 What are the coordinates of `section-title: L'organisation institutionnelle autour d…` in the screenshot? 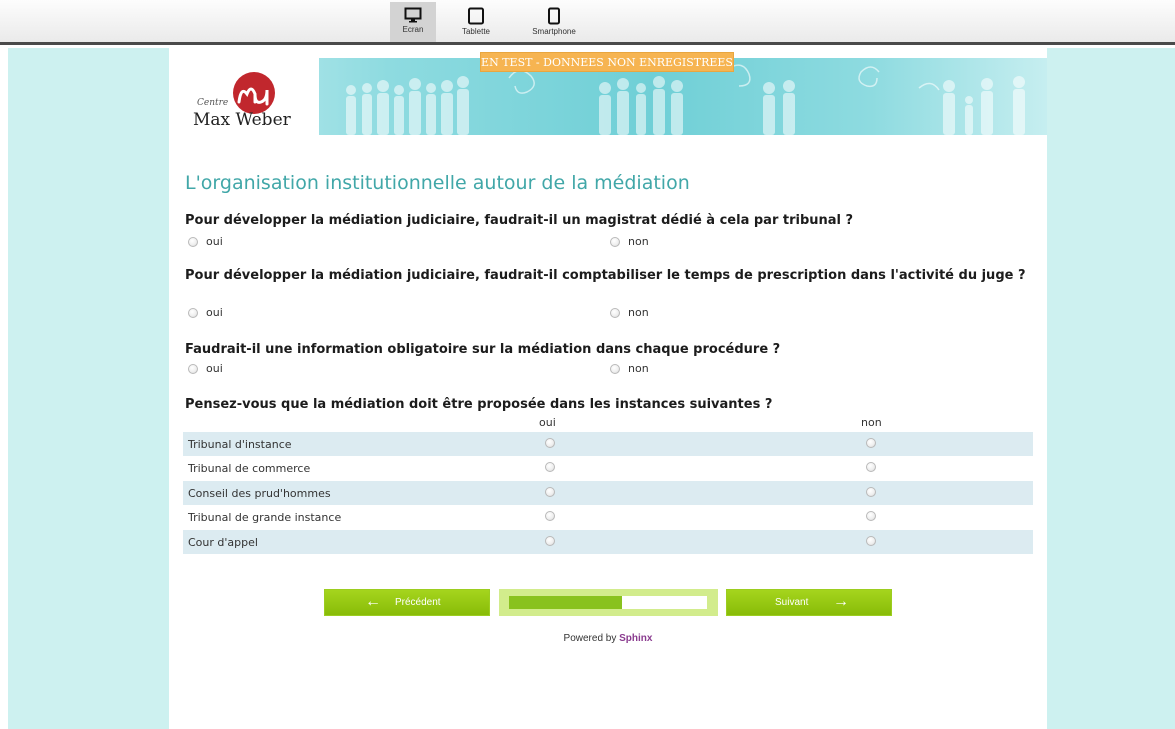 It's located at (437, 183).